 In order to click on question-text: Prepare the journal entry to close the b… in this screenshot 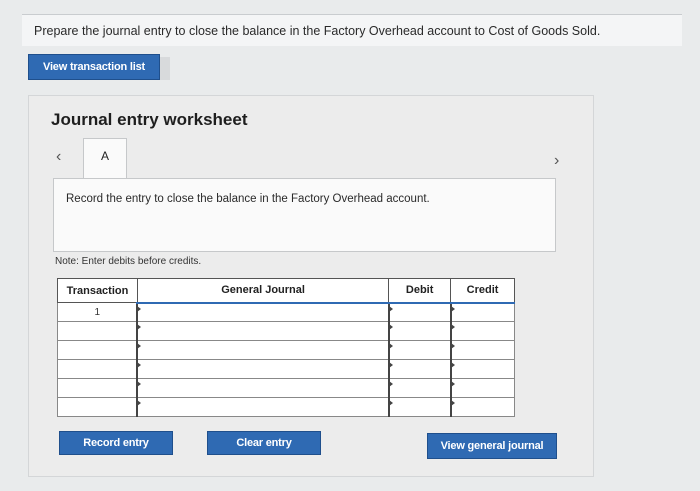, I will do `click(317, 30)`.